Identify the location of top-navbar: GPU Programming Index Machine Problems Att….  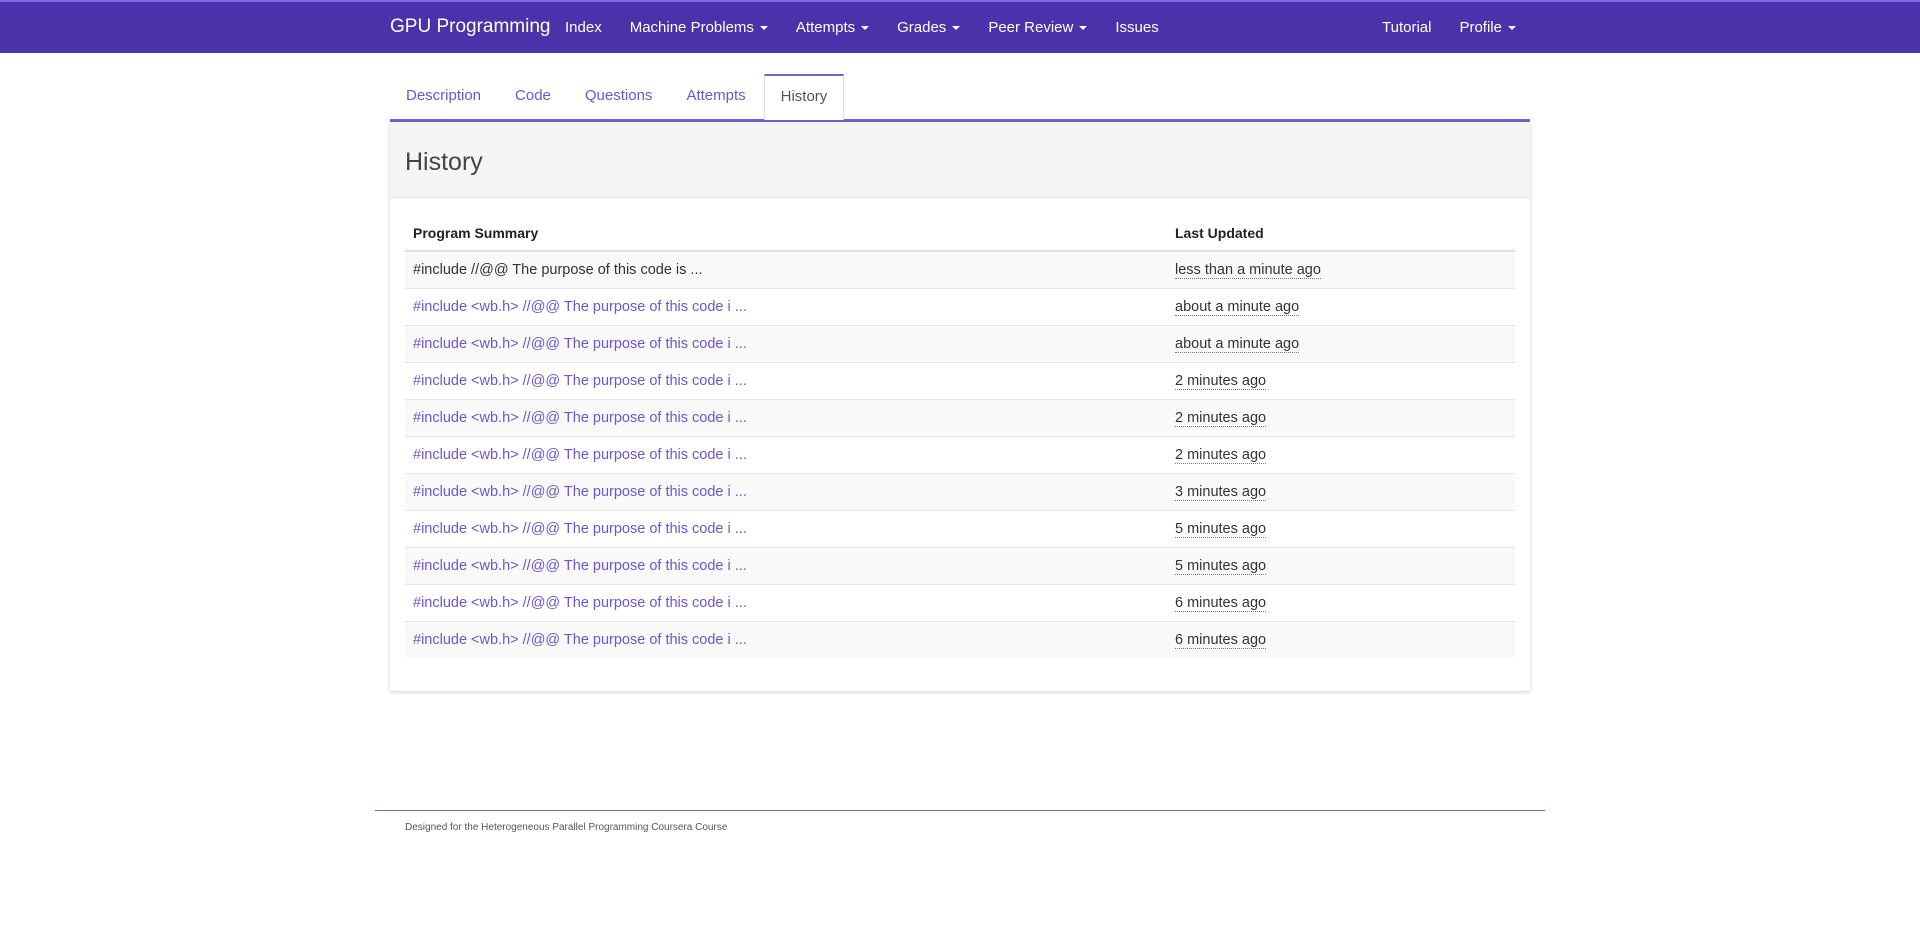
(960, 26).